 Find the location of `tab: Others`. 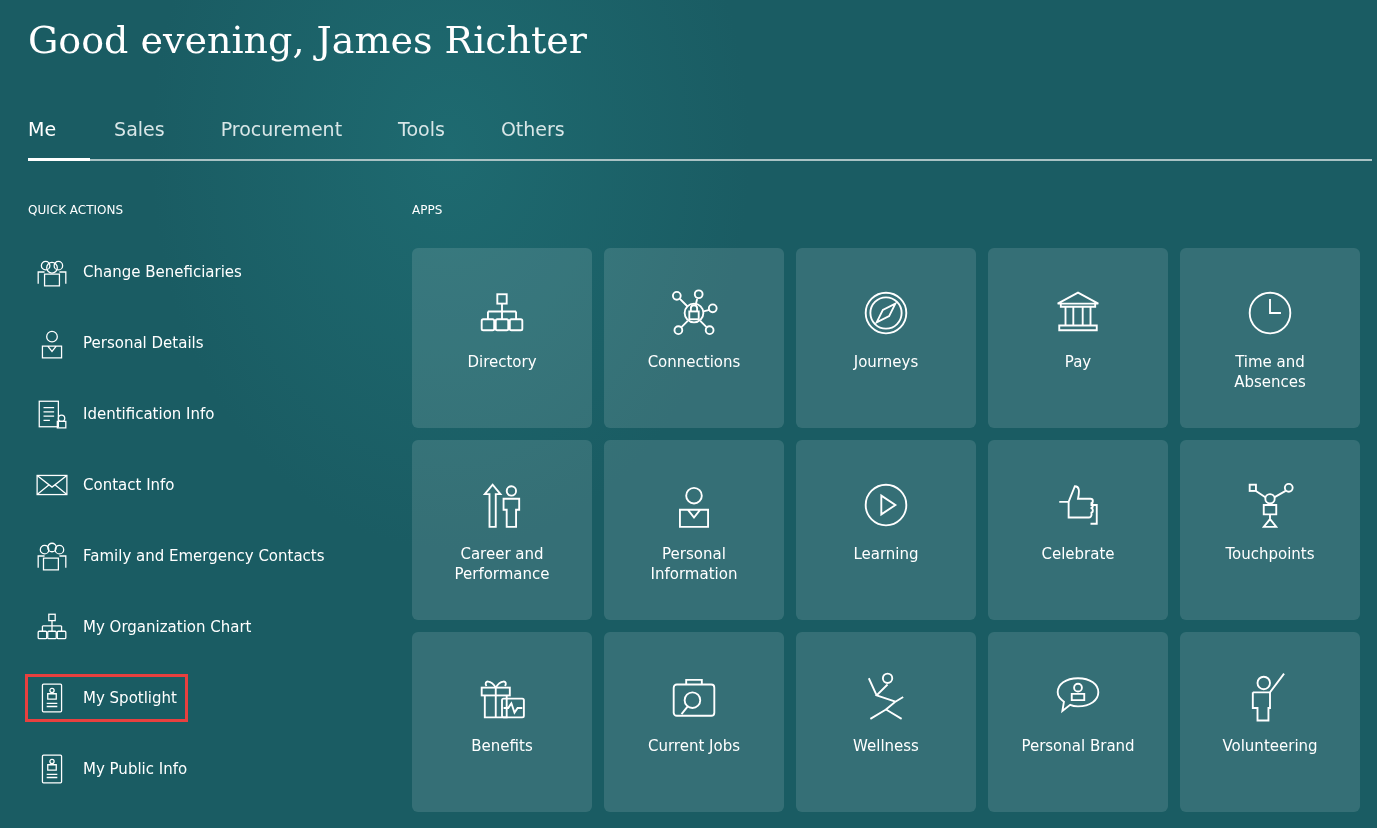

tab: Others is located at coordinates (532, 139).